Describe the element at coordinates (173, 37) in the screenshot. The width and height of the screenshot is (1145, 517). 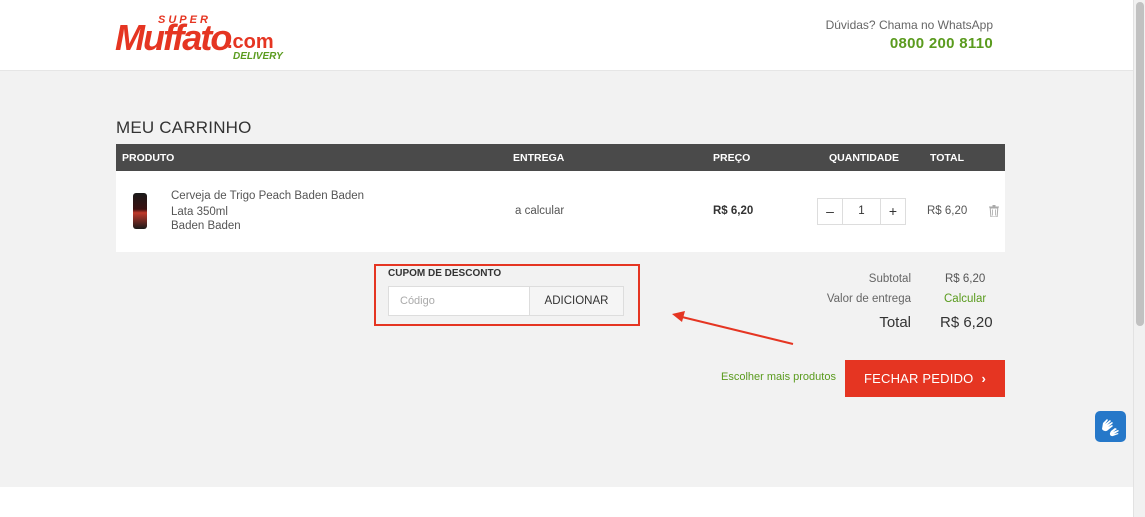
I see `logo-main-text: Muffato` at that location.